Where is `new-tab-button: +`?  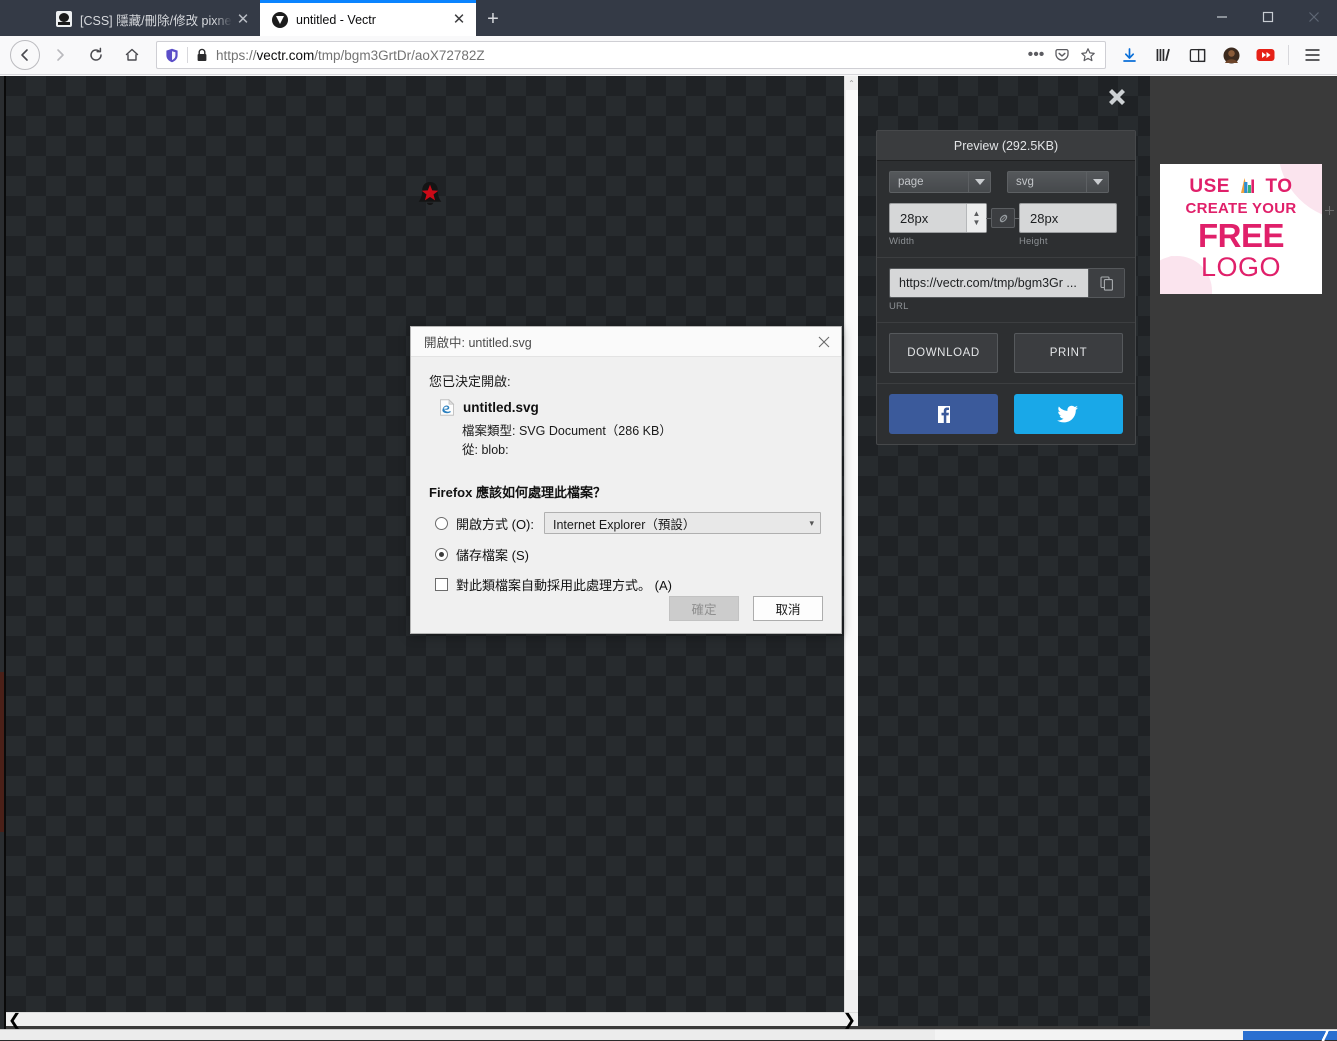 new-tab-button: + is located at coordinates (493, 19).